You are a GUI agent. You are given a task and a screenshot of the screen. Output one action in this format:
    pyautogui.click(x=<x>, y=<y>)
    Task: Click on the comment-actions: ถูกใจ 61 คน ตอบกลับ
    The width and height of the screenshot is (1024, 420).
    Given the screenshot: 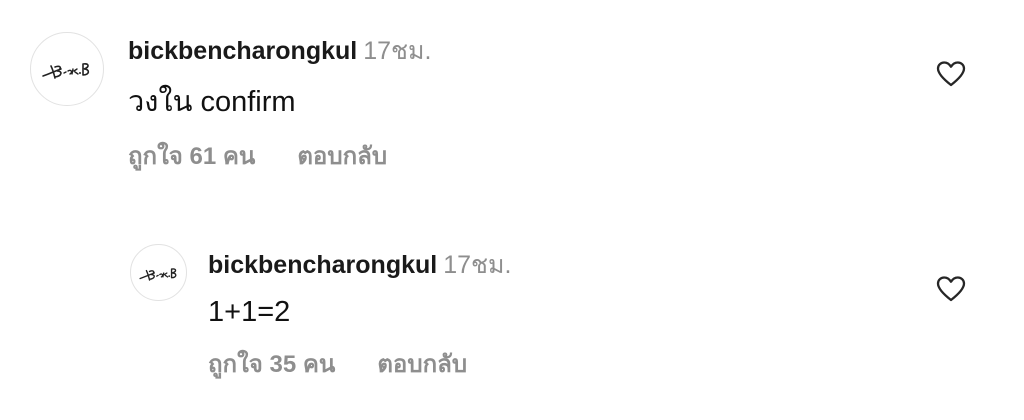 What is the action you would take?
    pyautogui.click(x=257, y=157)
    